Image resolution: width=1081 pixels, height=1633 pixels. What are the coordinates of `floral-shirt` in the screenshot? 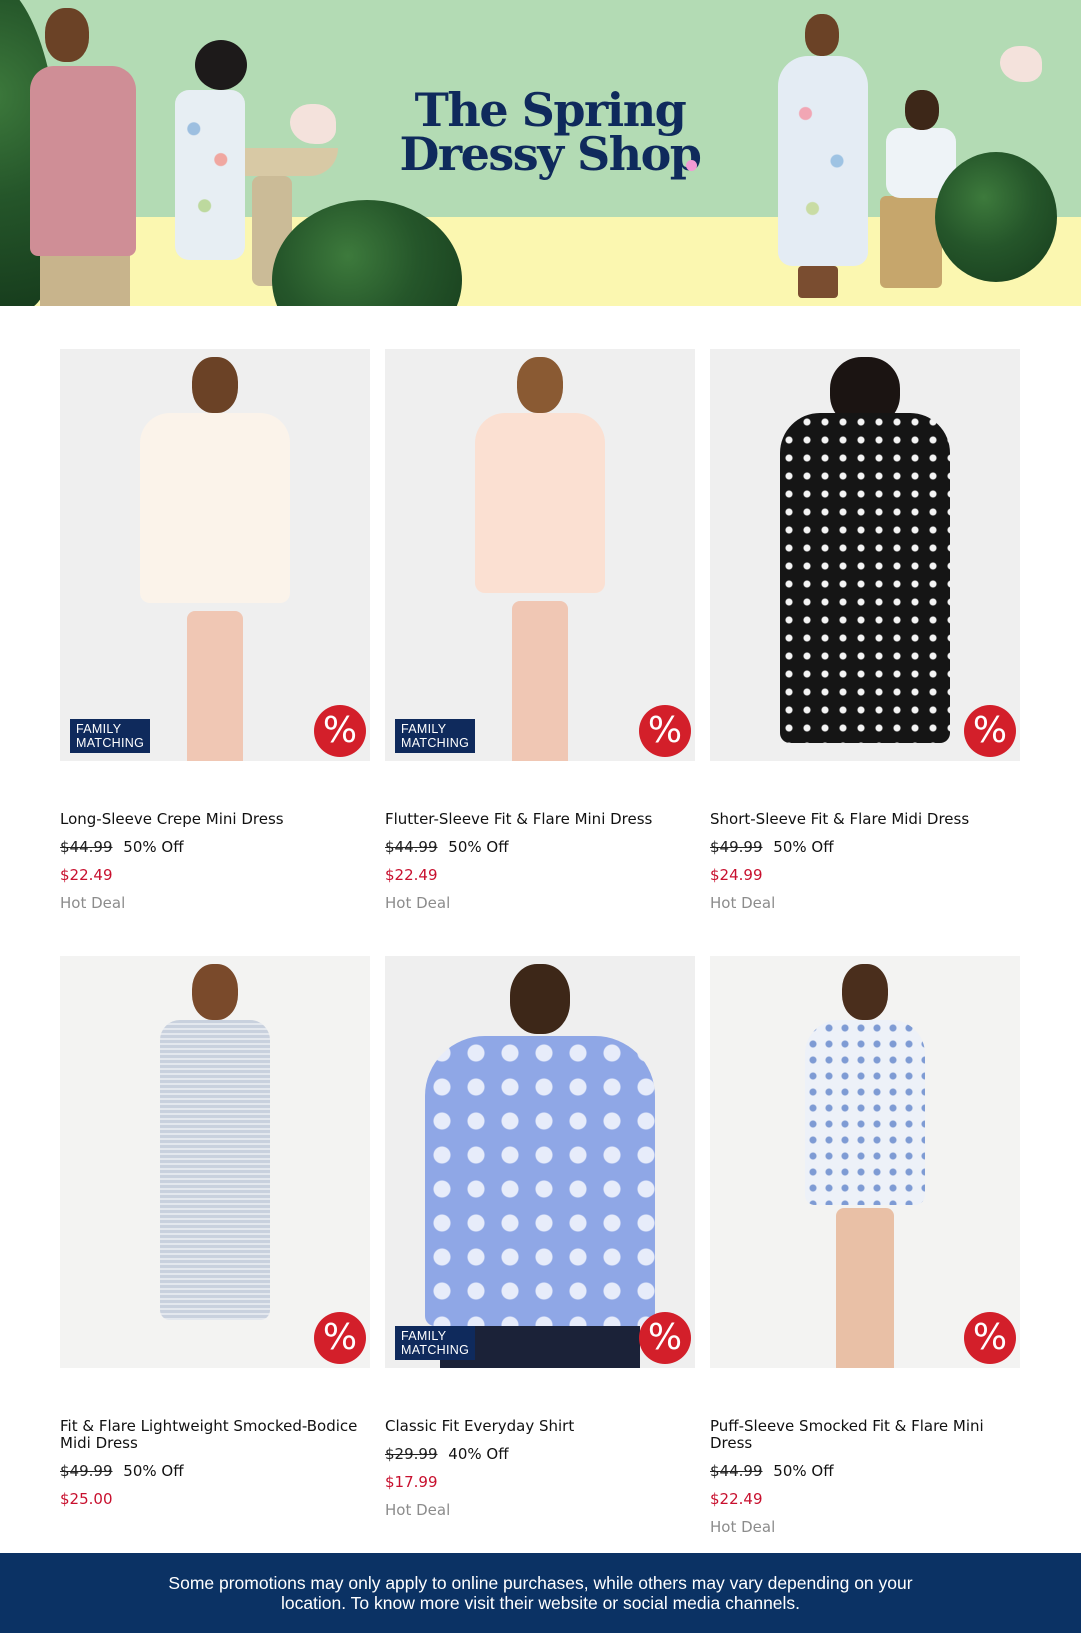 It's located at (540, 1181).